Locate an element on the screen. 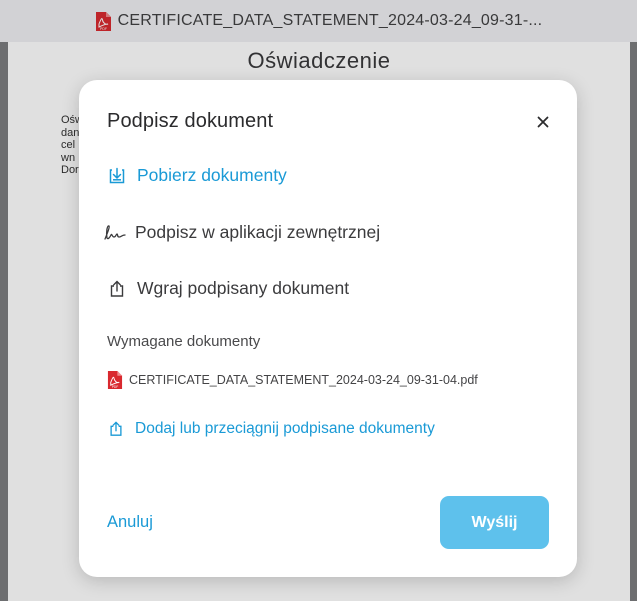 The image size is (637, 601). download-documents-label: Pobierz dokumenty is located at coordinates (212, 175).